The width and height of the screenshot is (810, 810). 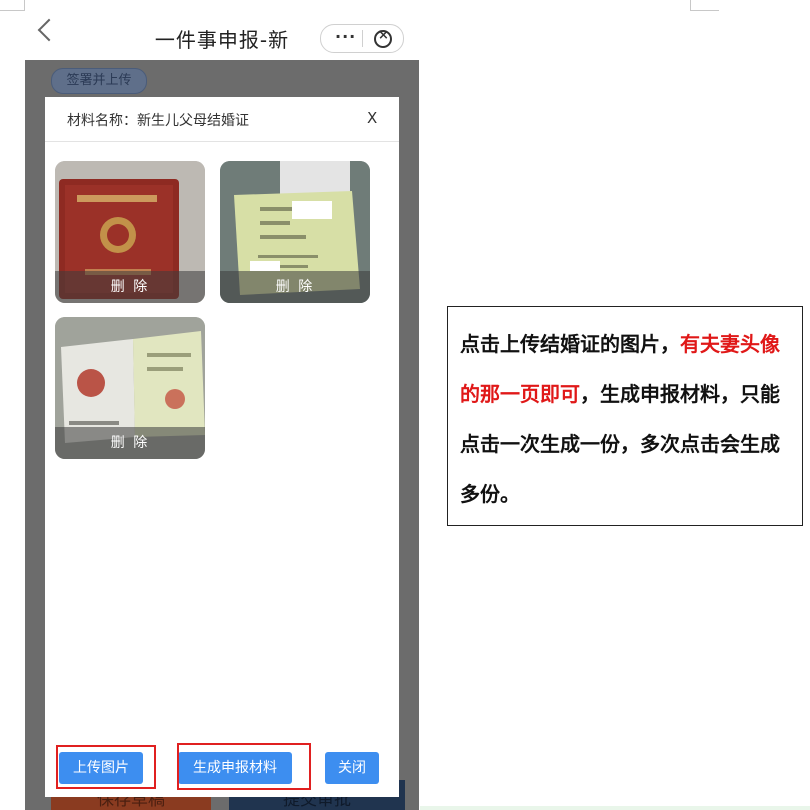 What do you see at coordinates (383, 38) in the screenshot?
I see `close-circle-icon` at bounding box center [383, 38].